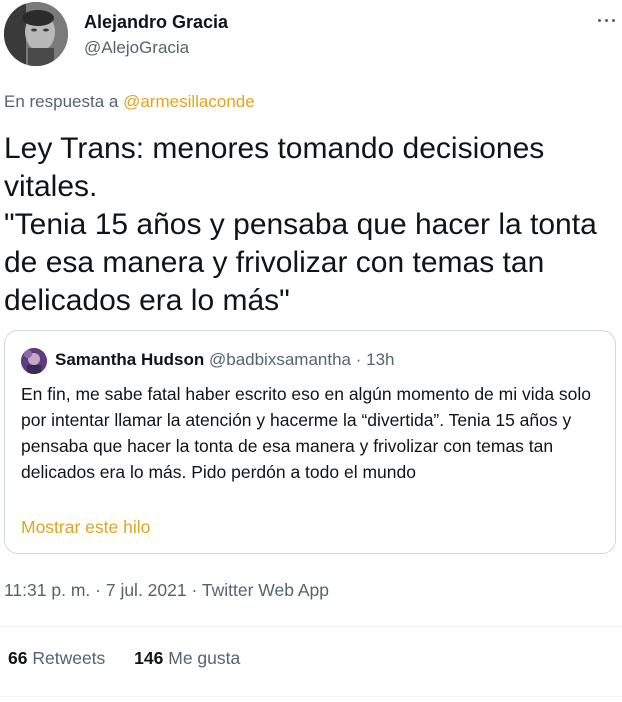 The width and height of the screenshot is (622, 702). I want to click on divider, so click(311, 626).